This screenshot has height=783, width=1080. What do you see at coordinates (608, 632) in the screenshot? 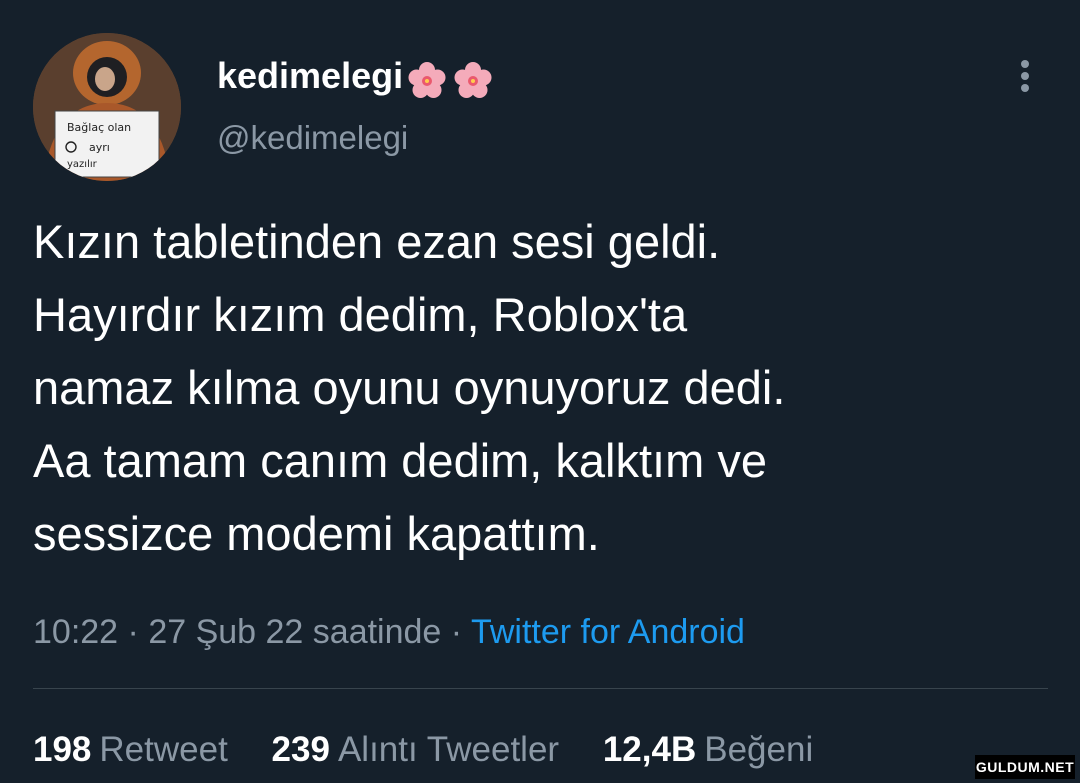
I see `tweet-source-link: Twitter for Android` at bounding box center [608, 632].